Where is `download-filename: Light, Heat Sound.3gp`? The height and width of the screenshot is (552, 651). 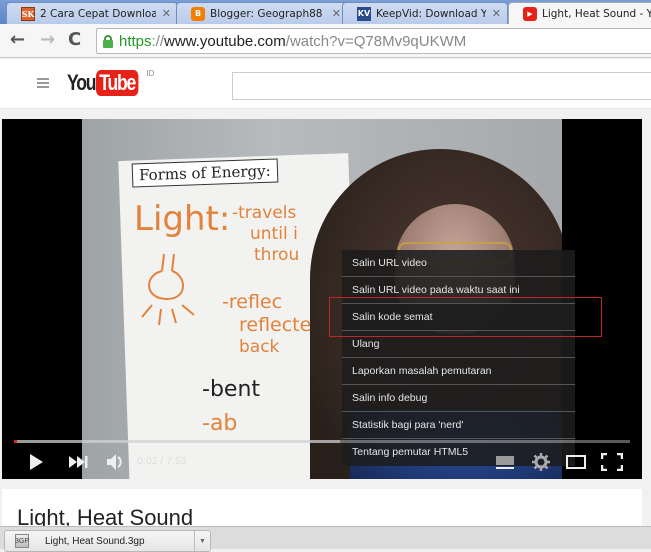 download-filename: Light, Heat Sound.3gp is located at coordinates (95, 541).